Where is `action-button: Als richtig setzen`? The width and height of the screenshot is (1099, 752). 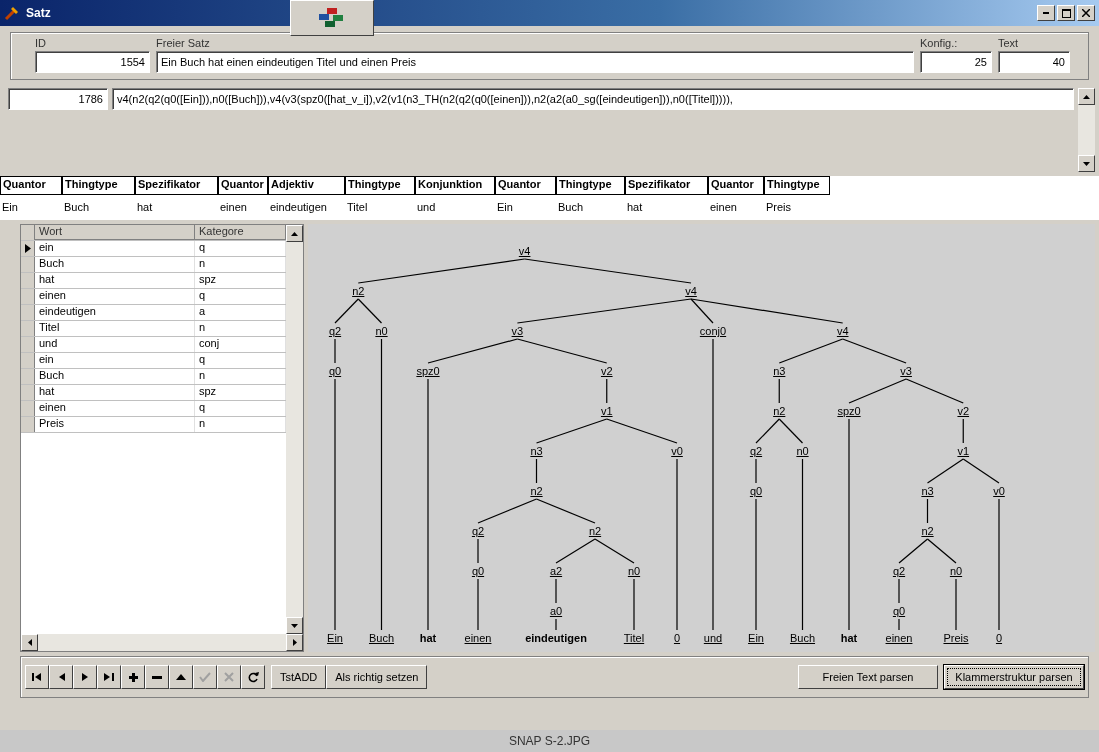 action-button: Als richtig setzen is located at coordinates (377, 677).